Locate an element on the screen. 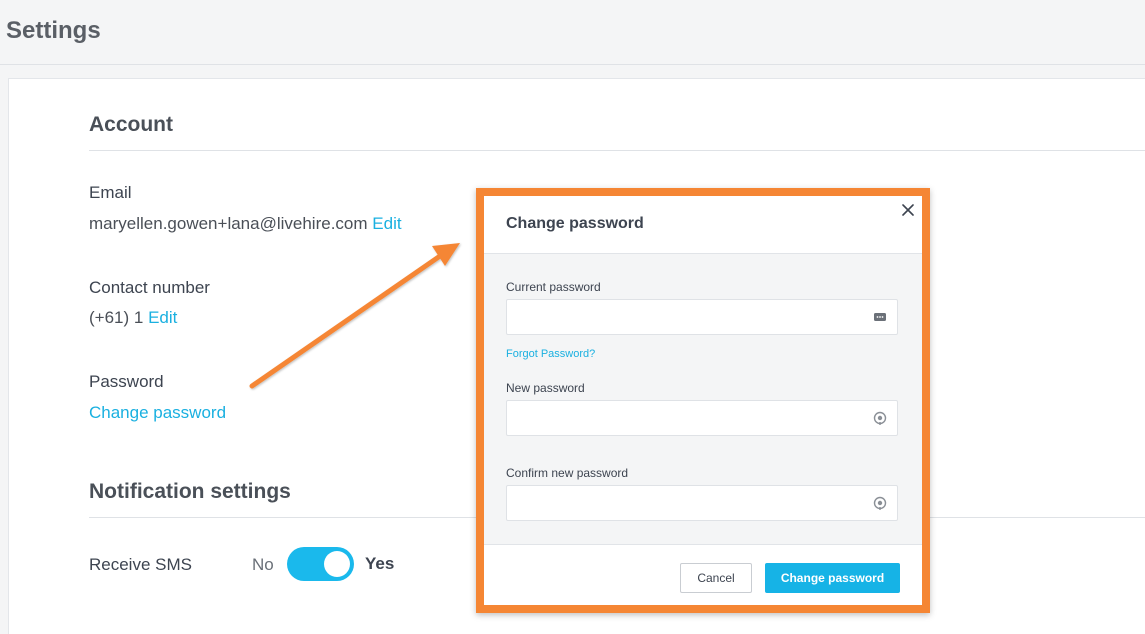 The width and height of the screenshot is (1145, 634). current-password-input is located at coordinates (692, 317).